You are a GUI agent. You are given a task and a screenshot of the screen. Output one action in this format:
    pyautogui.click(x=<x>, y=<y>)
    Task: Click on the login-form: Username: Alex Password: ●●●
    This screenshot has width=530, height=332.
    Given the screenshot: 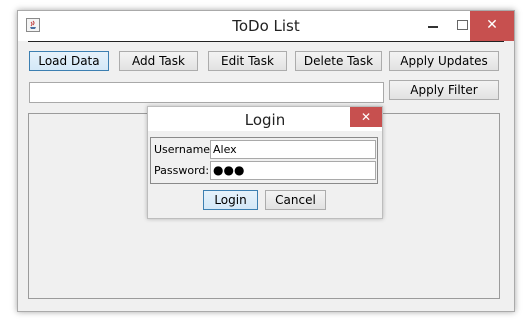 What is the action you would take?
    pyautogui.click(x=264, y=160)
    